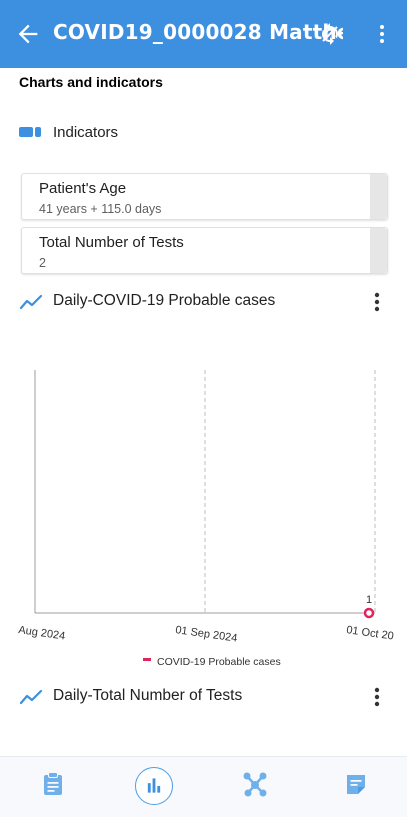 The image size is (407, 817). What do you see at coordinates (100, 209) in the screenshot?
I see `indicator-value: 41 years + 115.0 days` at bounding box center [100, 209].